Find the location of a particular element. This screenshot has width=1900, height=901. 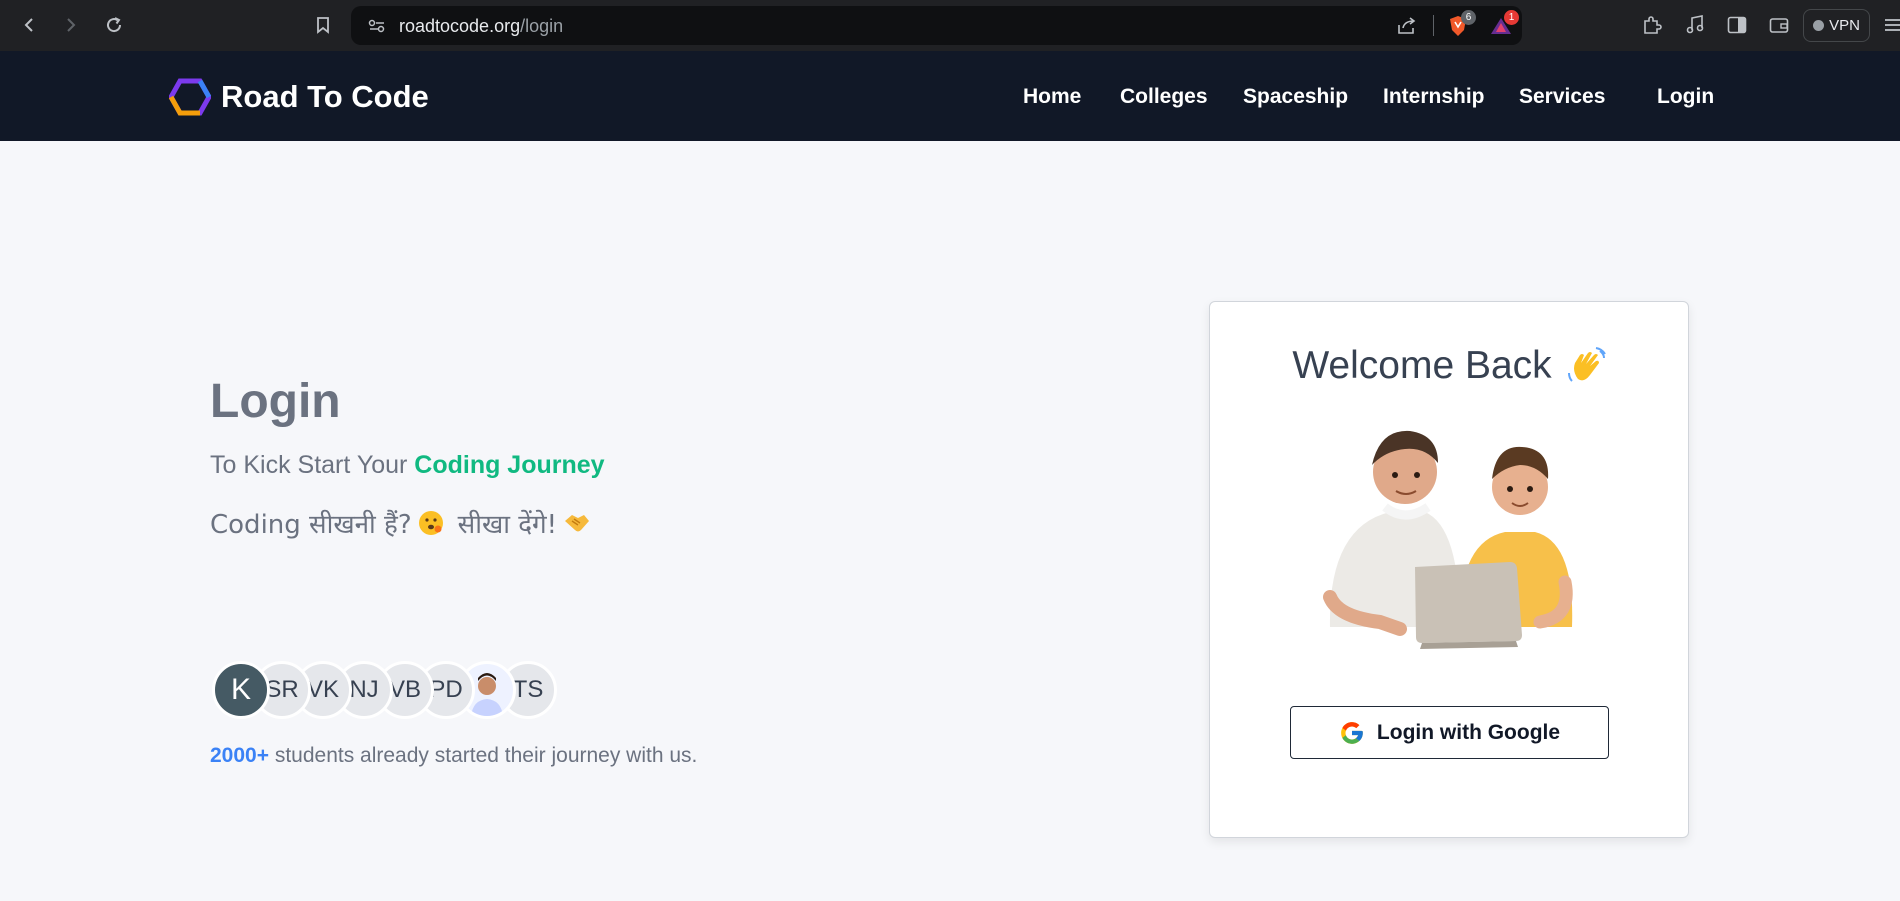

wallet-icon is located at coordinates (1779, 25).